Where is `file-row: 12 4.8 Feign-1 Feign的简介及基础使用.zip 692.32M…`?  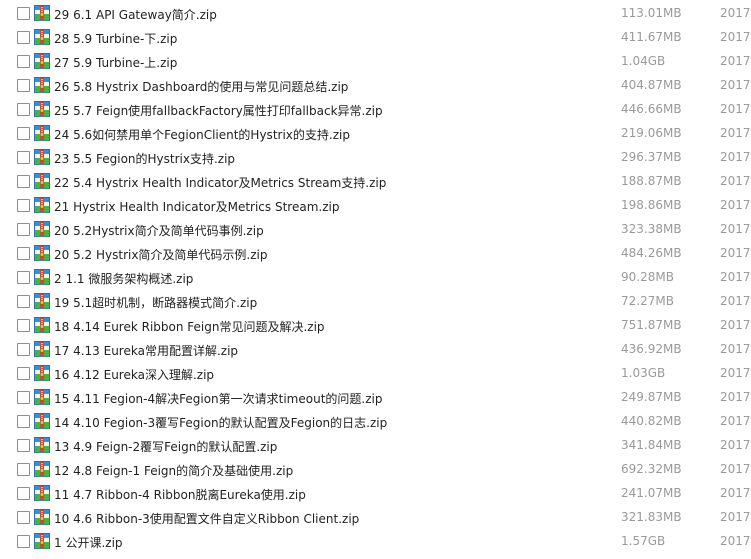
file-row: 12 4.8 Feign-1 Feign的简介及基础使用.zip 692.32M… is located at coordinates (375, 470).